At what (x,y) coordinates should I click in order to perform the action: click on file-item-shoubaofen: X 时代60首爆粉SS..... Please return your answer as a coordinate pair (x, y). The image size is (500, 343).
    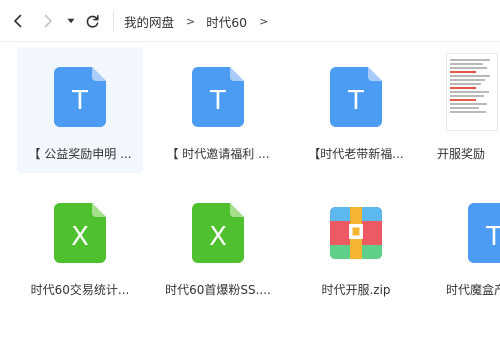
    Looking at the image, I should click on (218, 246).